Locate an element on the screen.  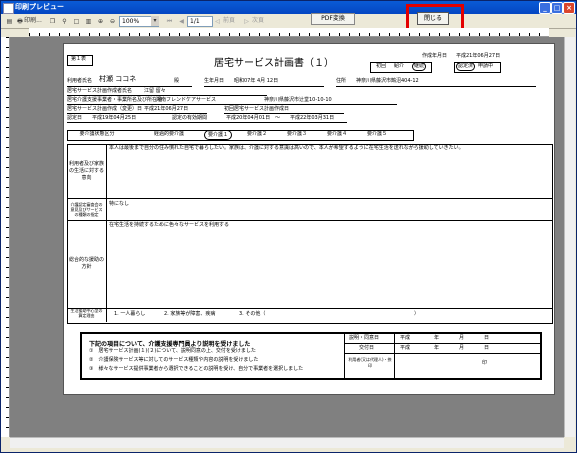
page-number-input: 1/1 is located at coordinates (200, 21).